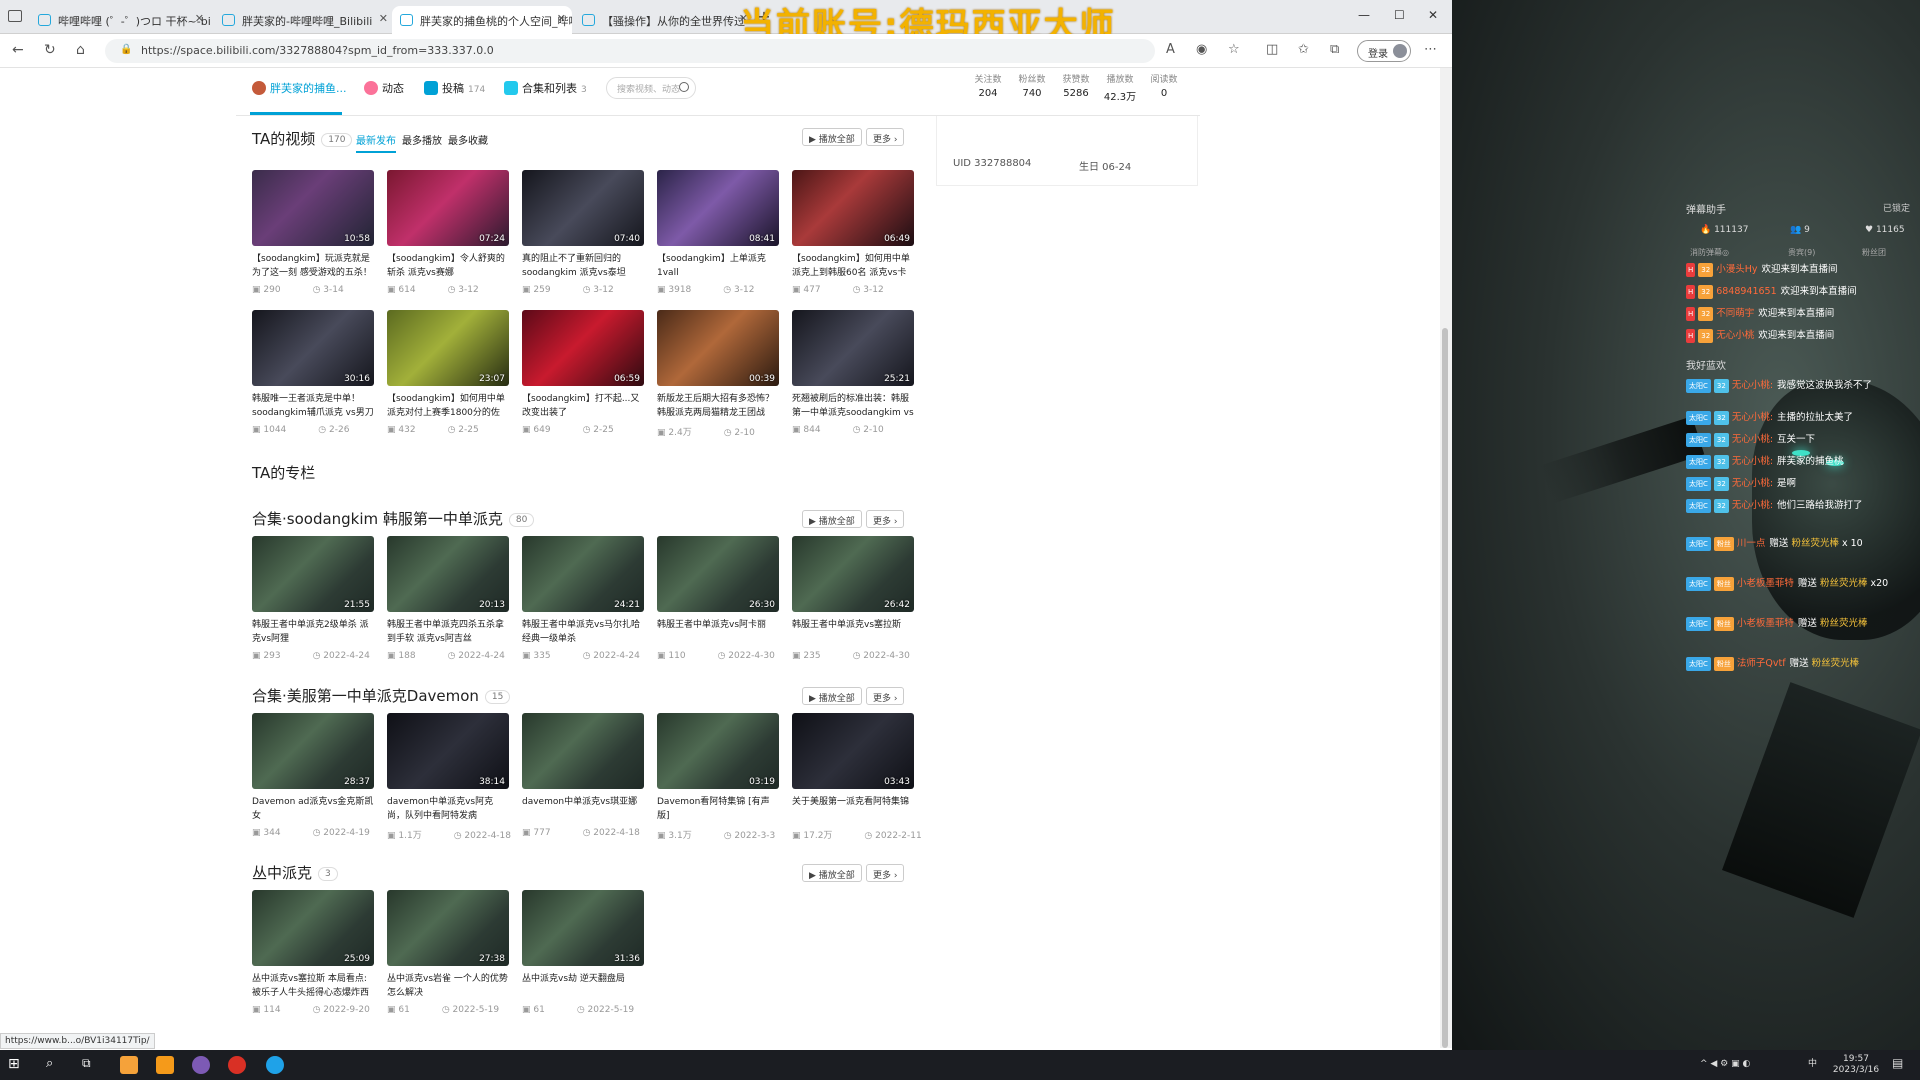 The width and height of the screenshot is (1920, 1080). Describe the element at coordinates (1272, 49) in the screenshot. I see `split-screen-icon: ◫` at that location.